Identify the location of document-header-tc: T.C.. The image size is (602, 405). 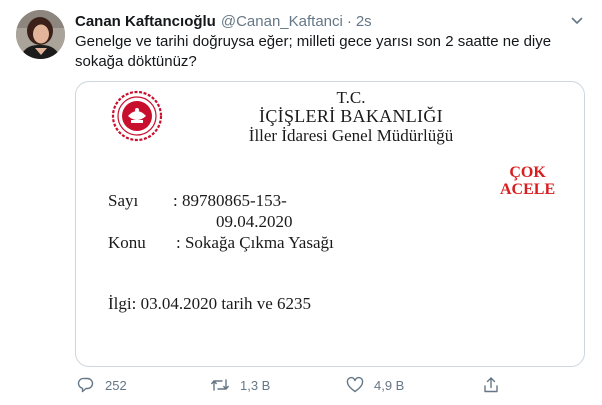
(351, 97).